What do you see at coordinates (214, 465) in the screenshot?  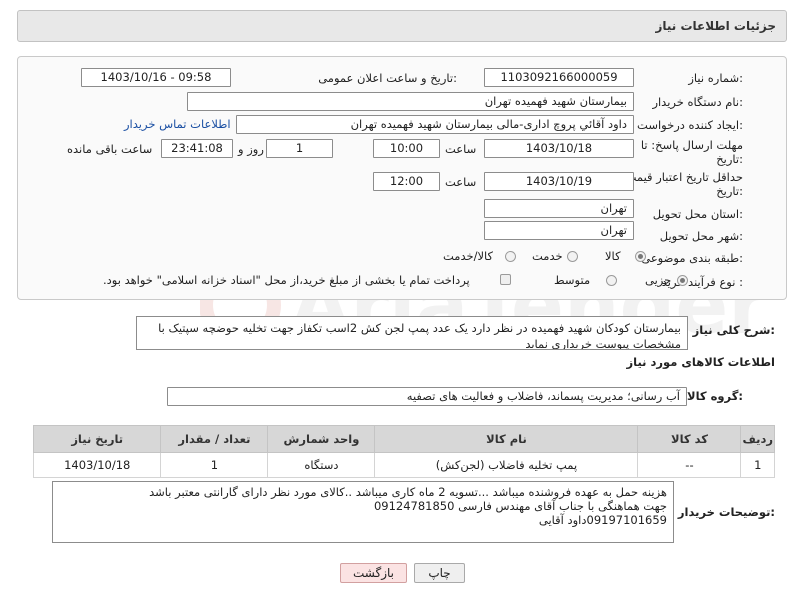 I see `cell-quantity: 1` at bounding box center [214, 465].